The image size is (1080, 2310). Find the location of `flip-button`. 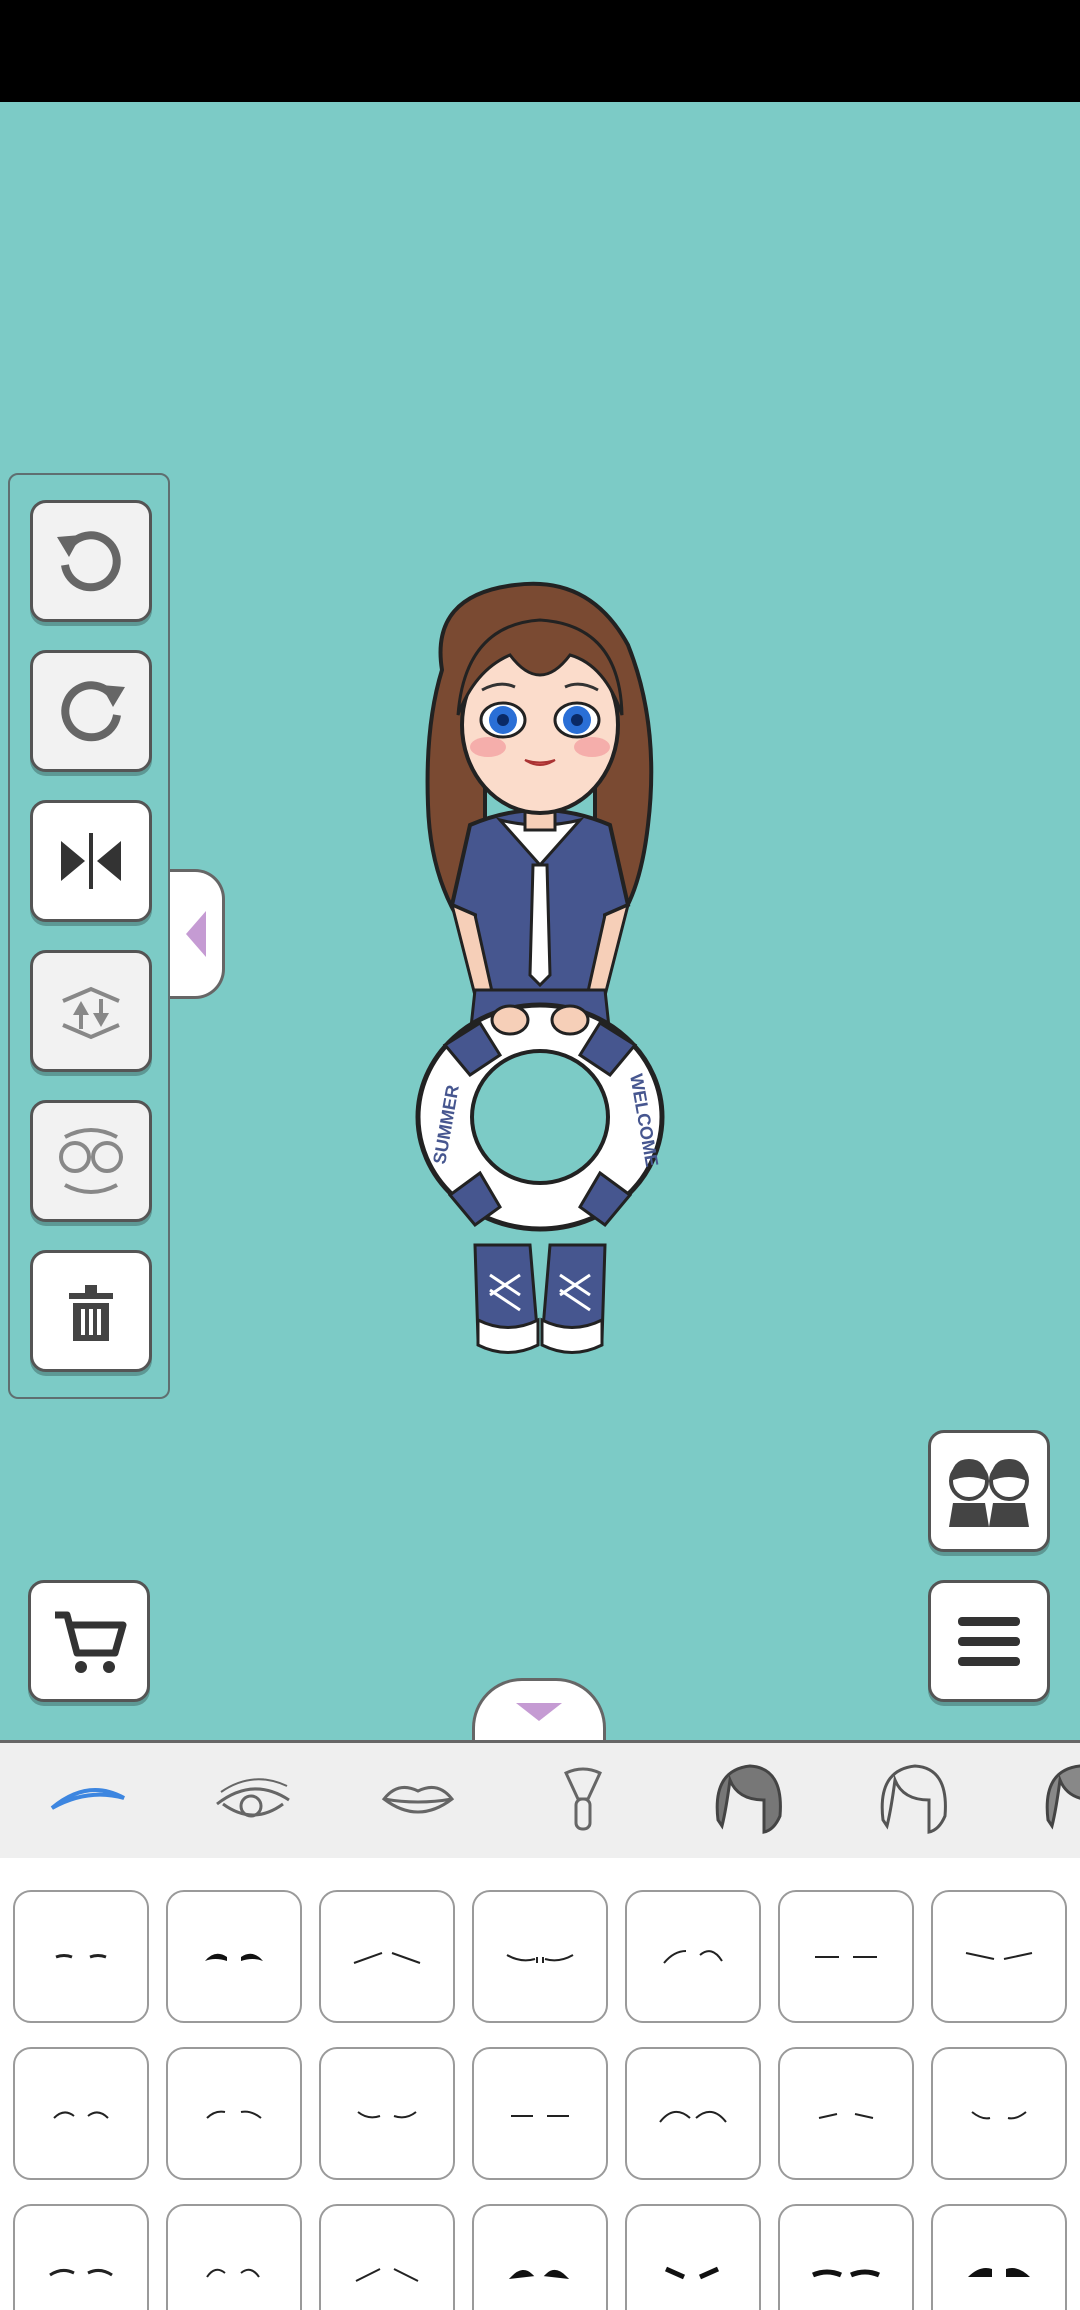

flip-button is located at coordinates (91, 861).